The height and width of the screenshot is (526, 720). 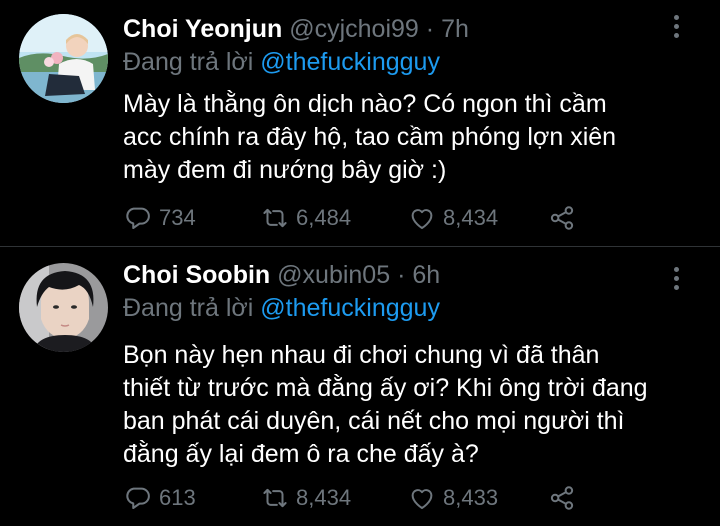 I want to click on tweet-header: Choi Yeonjun @cyjchoi99 · 7h, so click(x=296, y=29).